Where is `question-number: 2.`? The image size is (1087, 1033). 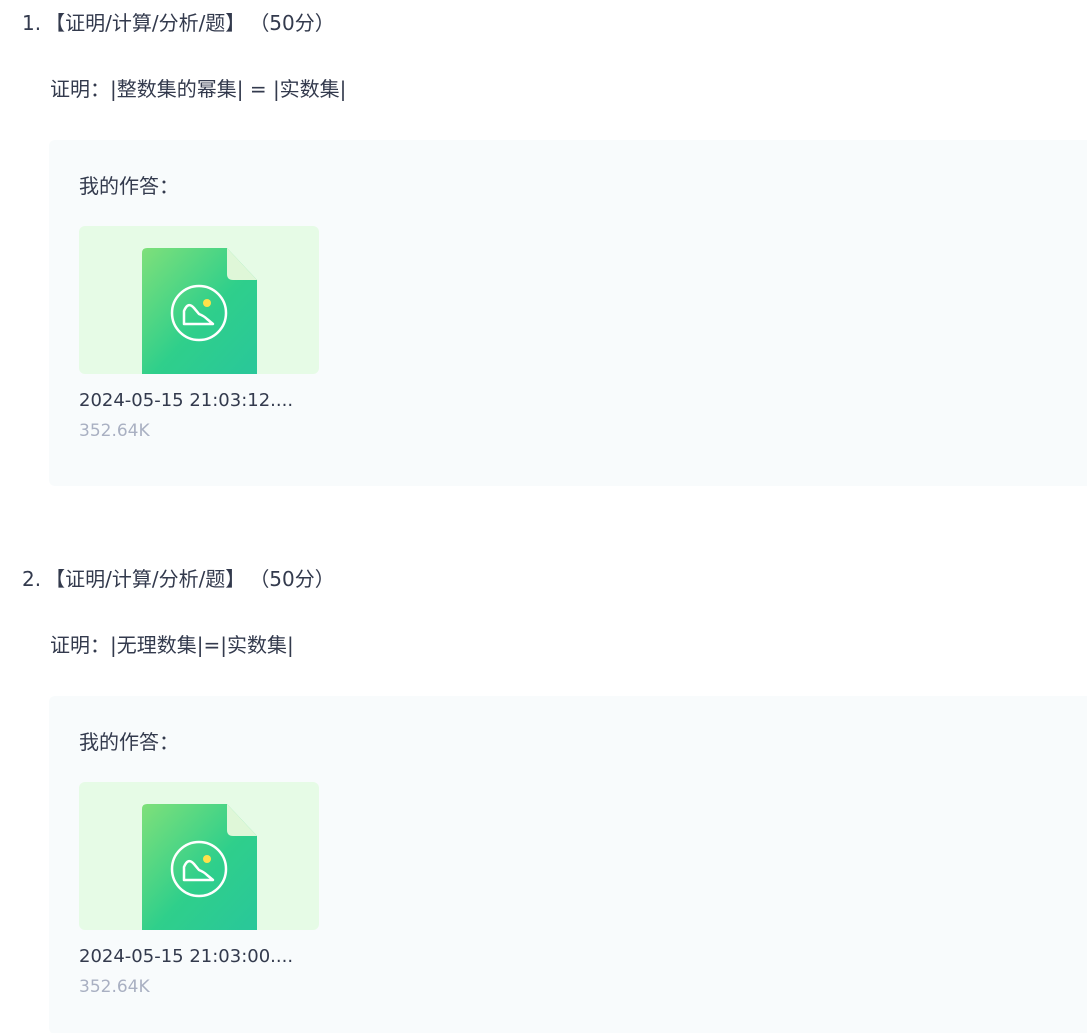 question-number: 2. is located at coordinates (32, 579).